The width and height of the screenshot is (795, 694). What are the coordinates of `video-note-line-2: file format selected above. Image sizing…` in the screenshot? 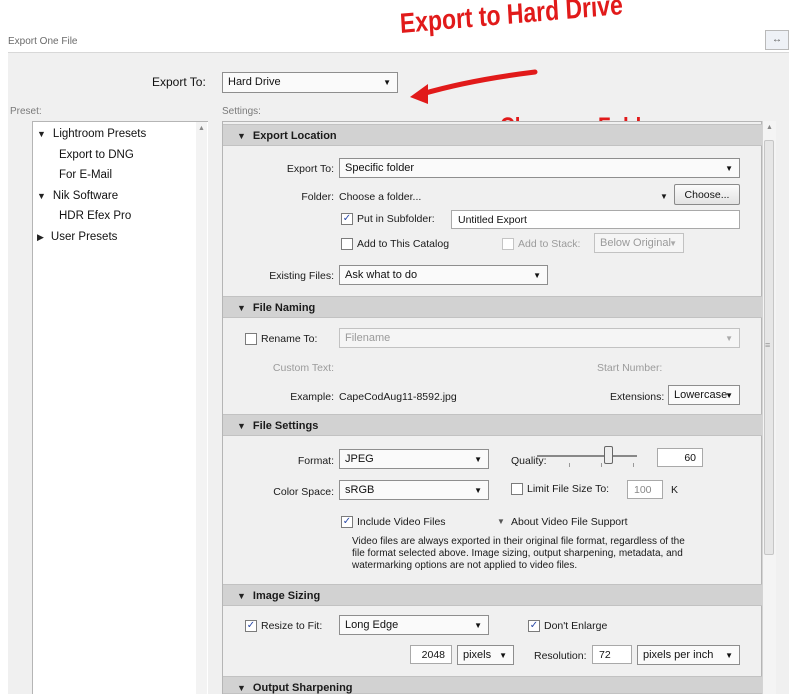 It's located at (517, 553).